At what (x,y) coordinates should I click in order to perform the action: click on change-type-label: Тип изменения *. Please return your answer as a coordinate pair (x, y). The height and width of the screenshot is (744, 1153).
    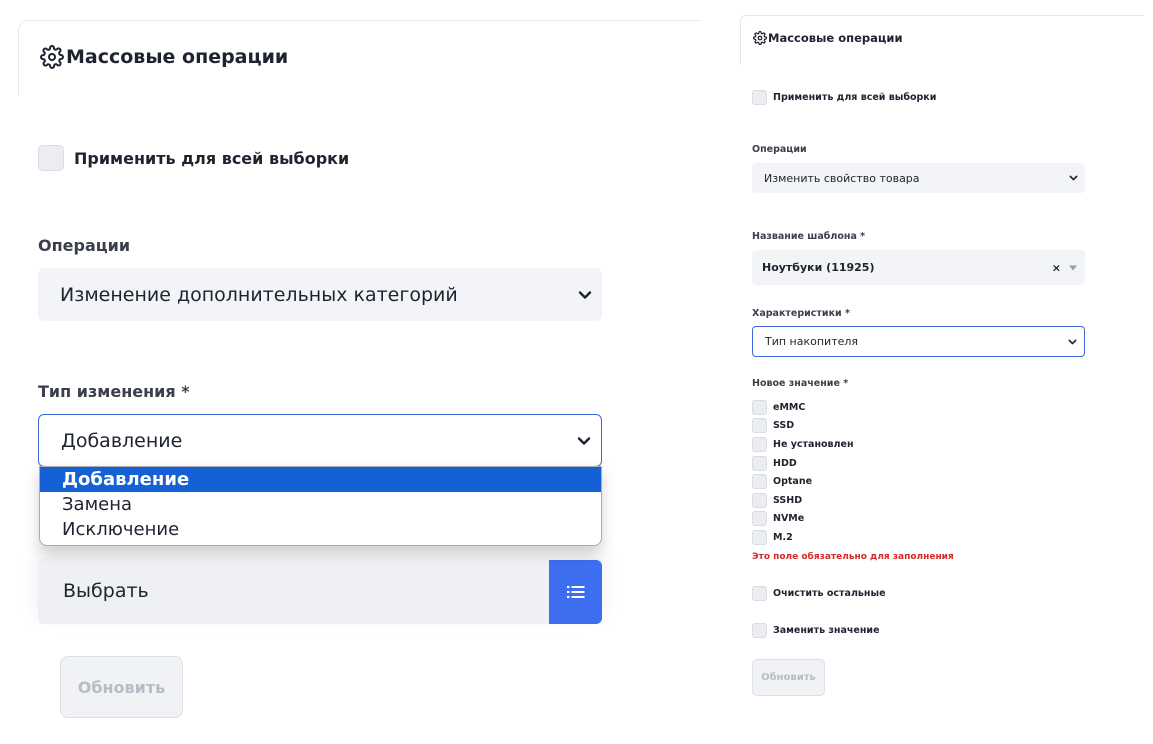
    Looking at the image, I should click on (114, 391).